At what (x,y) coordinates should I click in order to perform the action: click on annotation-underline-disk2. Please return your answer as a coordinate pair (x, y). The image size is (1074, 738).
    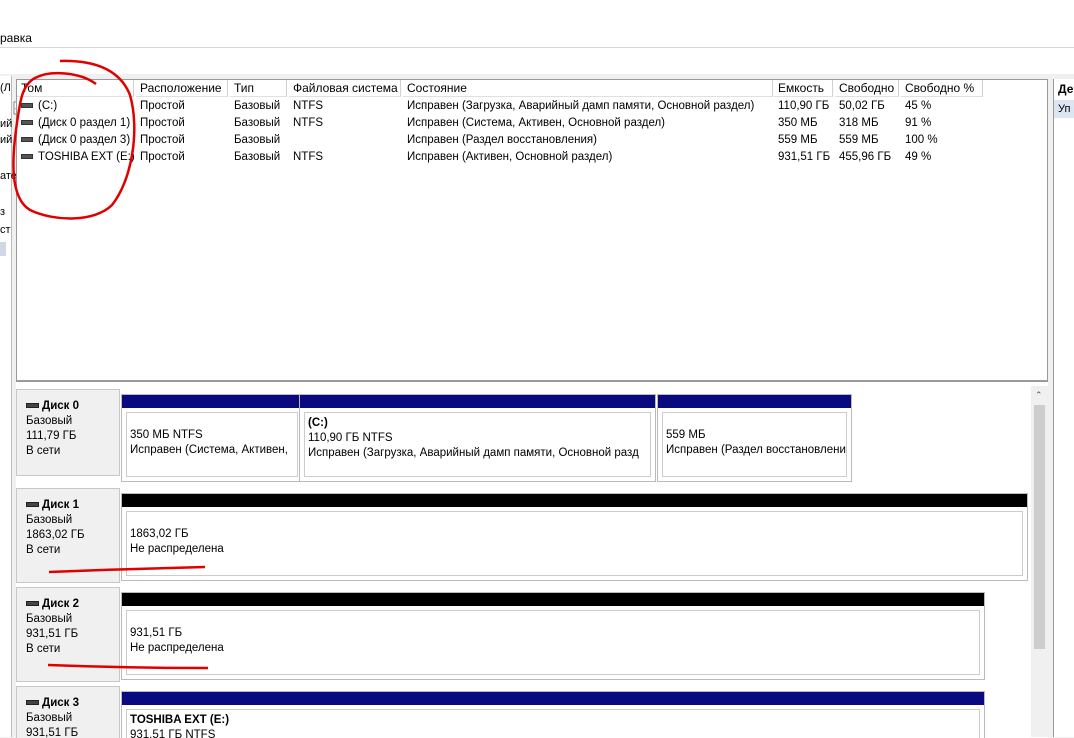
    Looking at the image, I should click on (128, 666).